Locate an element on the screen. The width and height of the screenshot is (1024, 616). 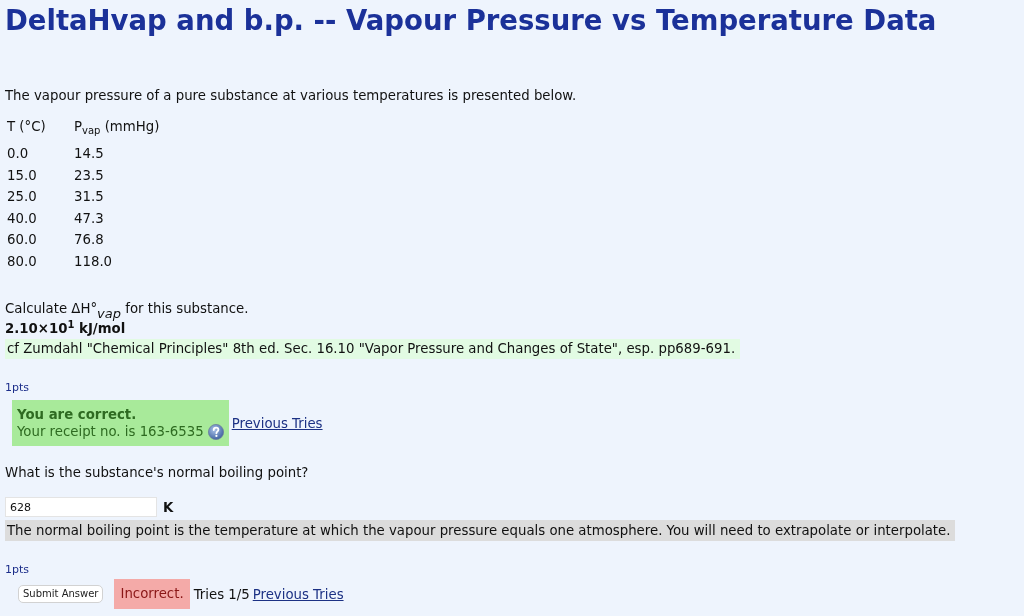
table-cell-text: 25.0 is located at coordinates (22, 197).